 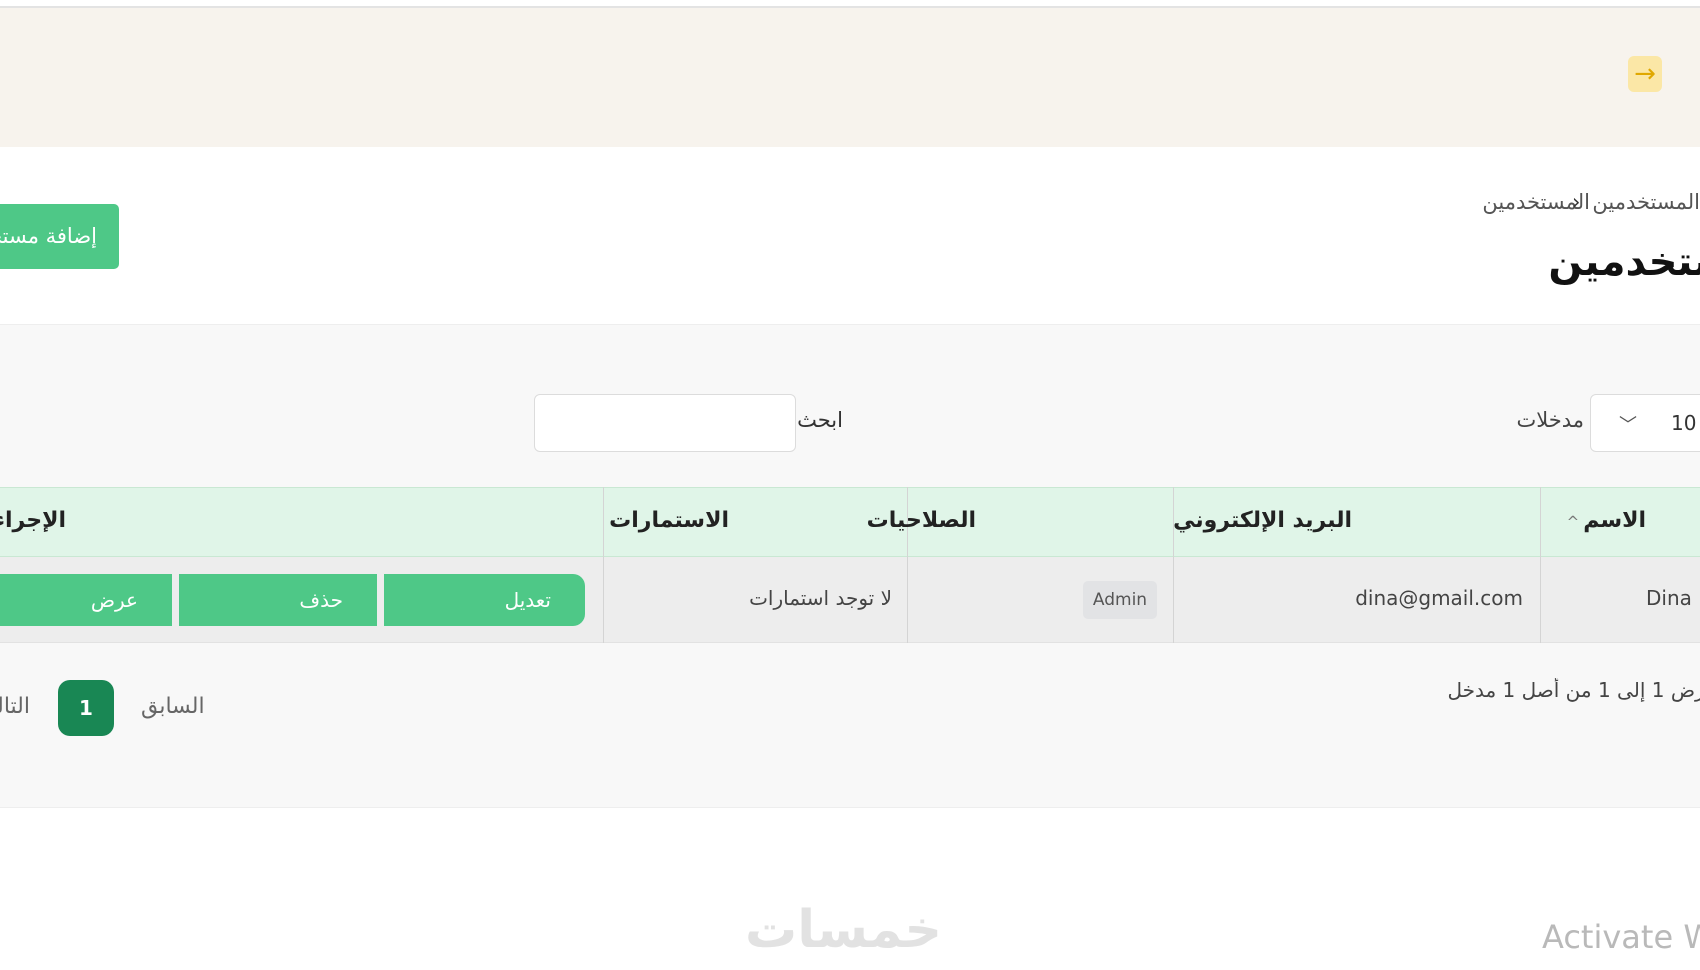 I want to click on pagination-next: التالي, so click(x=15, y=706).